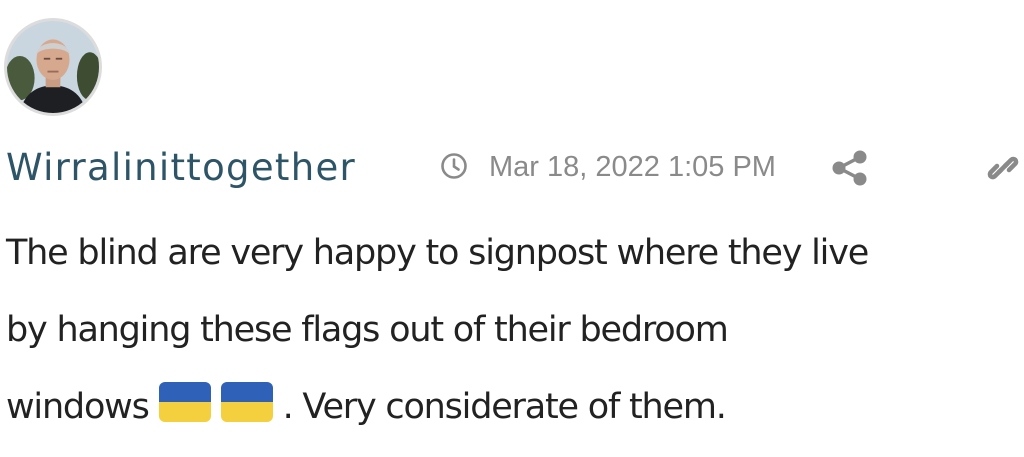 The width and height of the screenshot is (1024, 457). I want to click on avatar, so click(53, 67).